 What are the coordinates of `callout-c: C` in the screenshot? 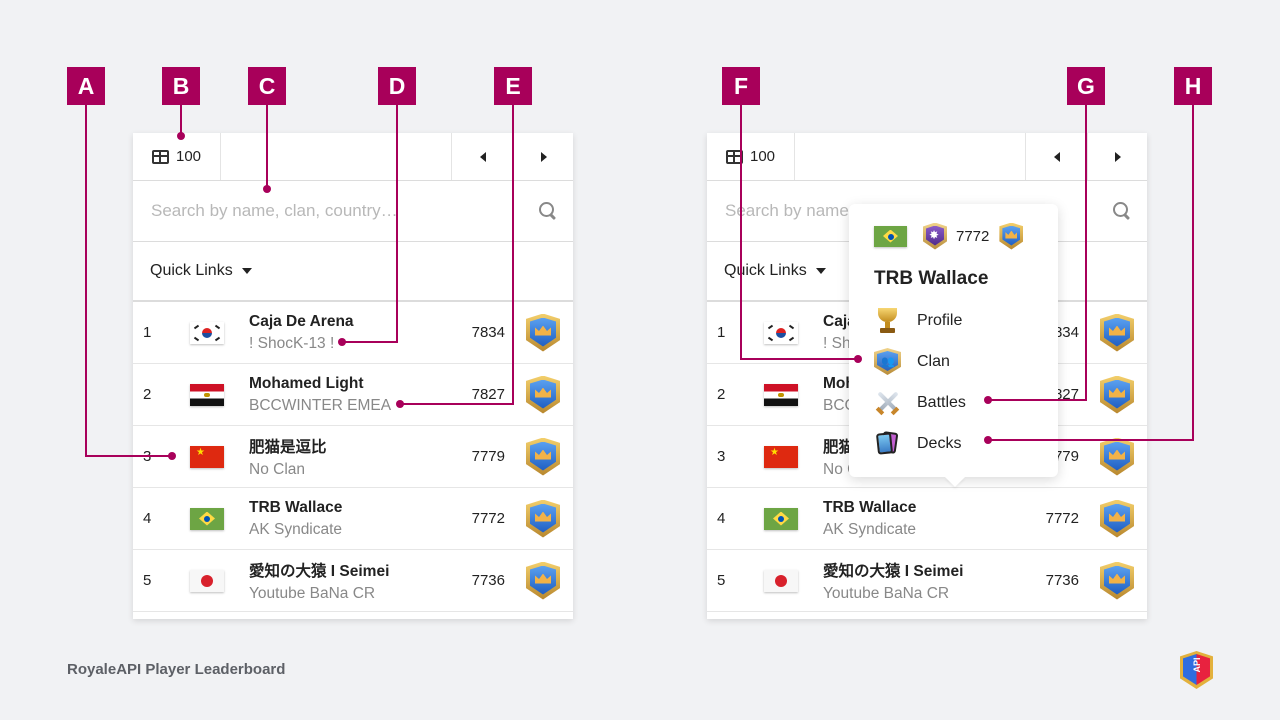 It's located at (267, 86).